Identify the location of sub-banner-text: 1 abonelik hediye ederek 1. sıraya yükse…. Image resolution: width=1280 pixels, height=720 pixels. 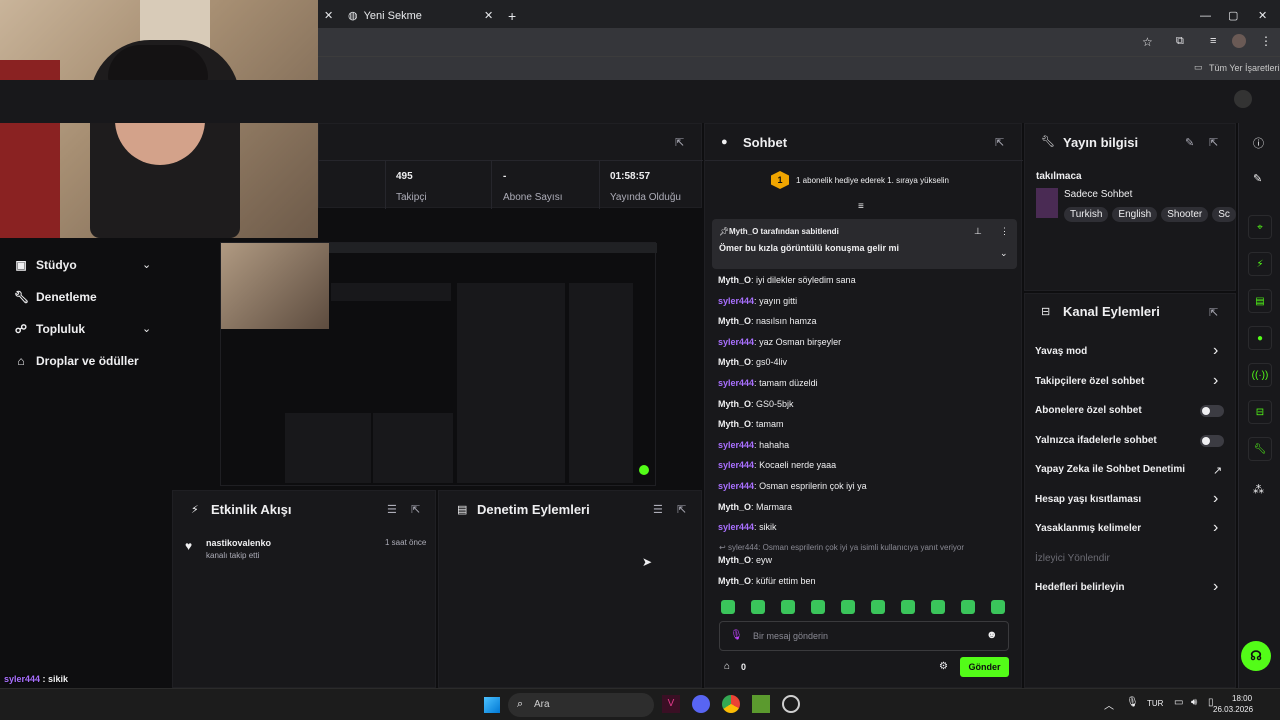
(872, 180).